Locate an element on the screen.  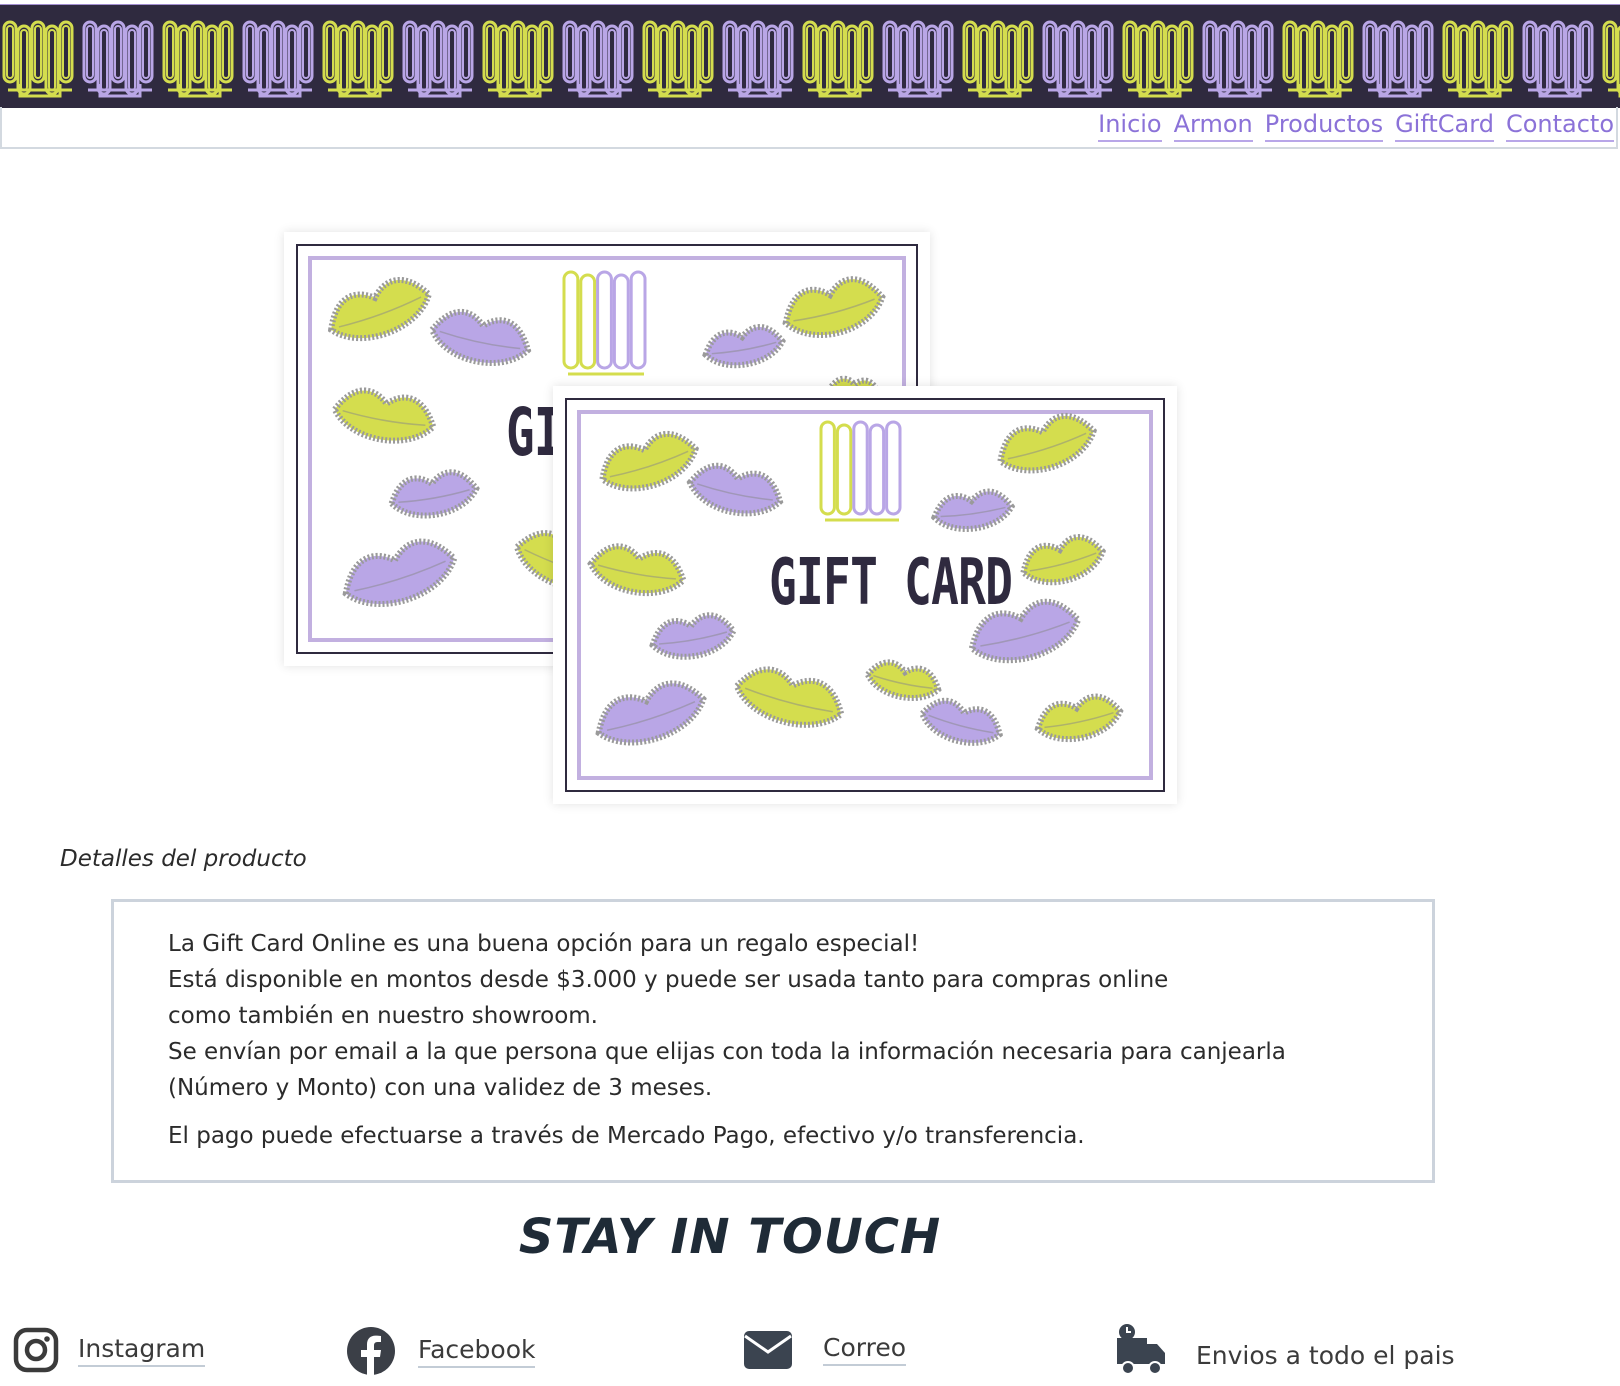
mail-icon is located at coordinates (768, 1349).